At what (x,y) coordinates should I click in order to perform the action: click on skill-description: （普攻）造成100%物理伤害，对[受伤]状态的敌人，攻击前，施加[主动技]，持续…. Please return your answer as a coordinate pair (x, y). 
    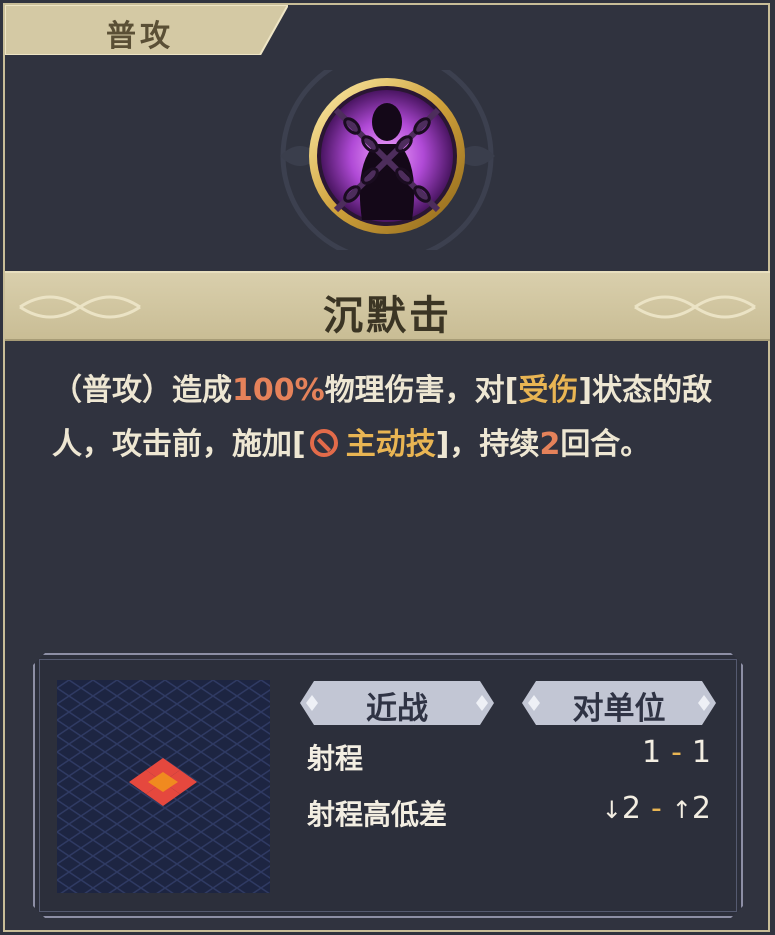
    Looking at the image, I should click on (392, 418).